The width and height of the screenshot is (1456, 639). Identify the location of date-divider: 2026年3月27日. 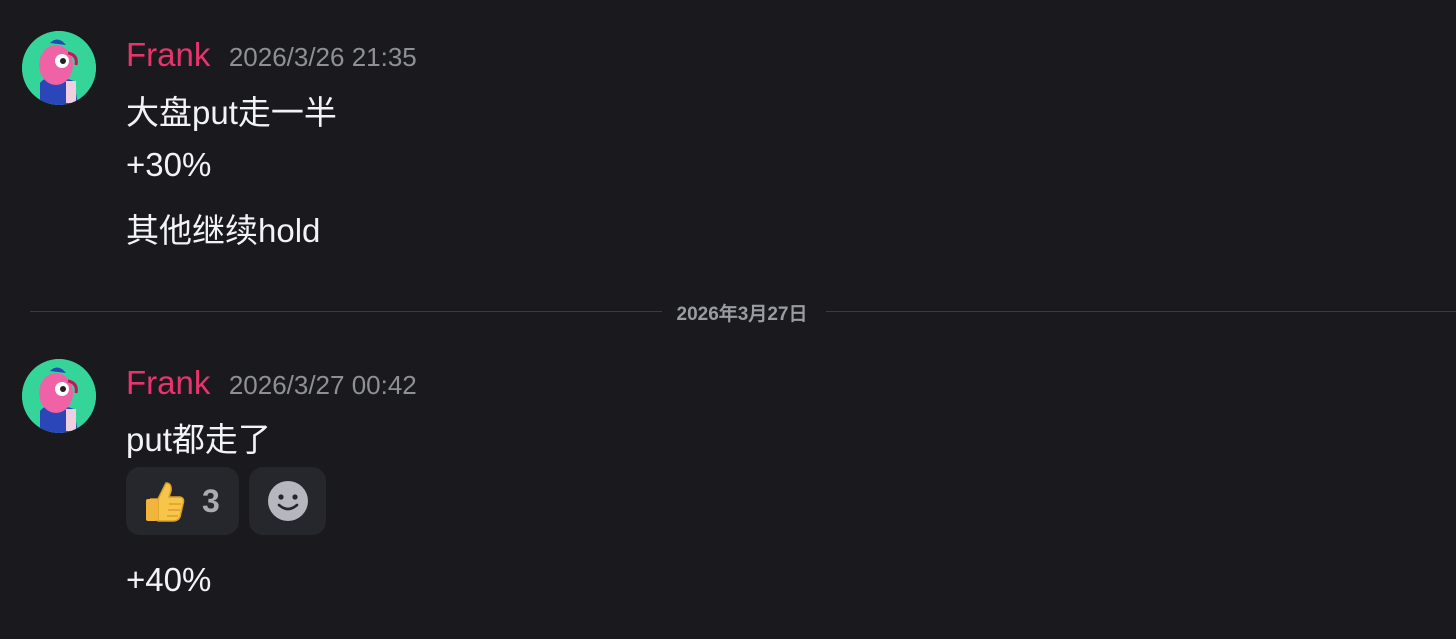
(742, 314).